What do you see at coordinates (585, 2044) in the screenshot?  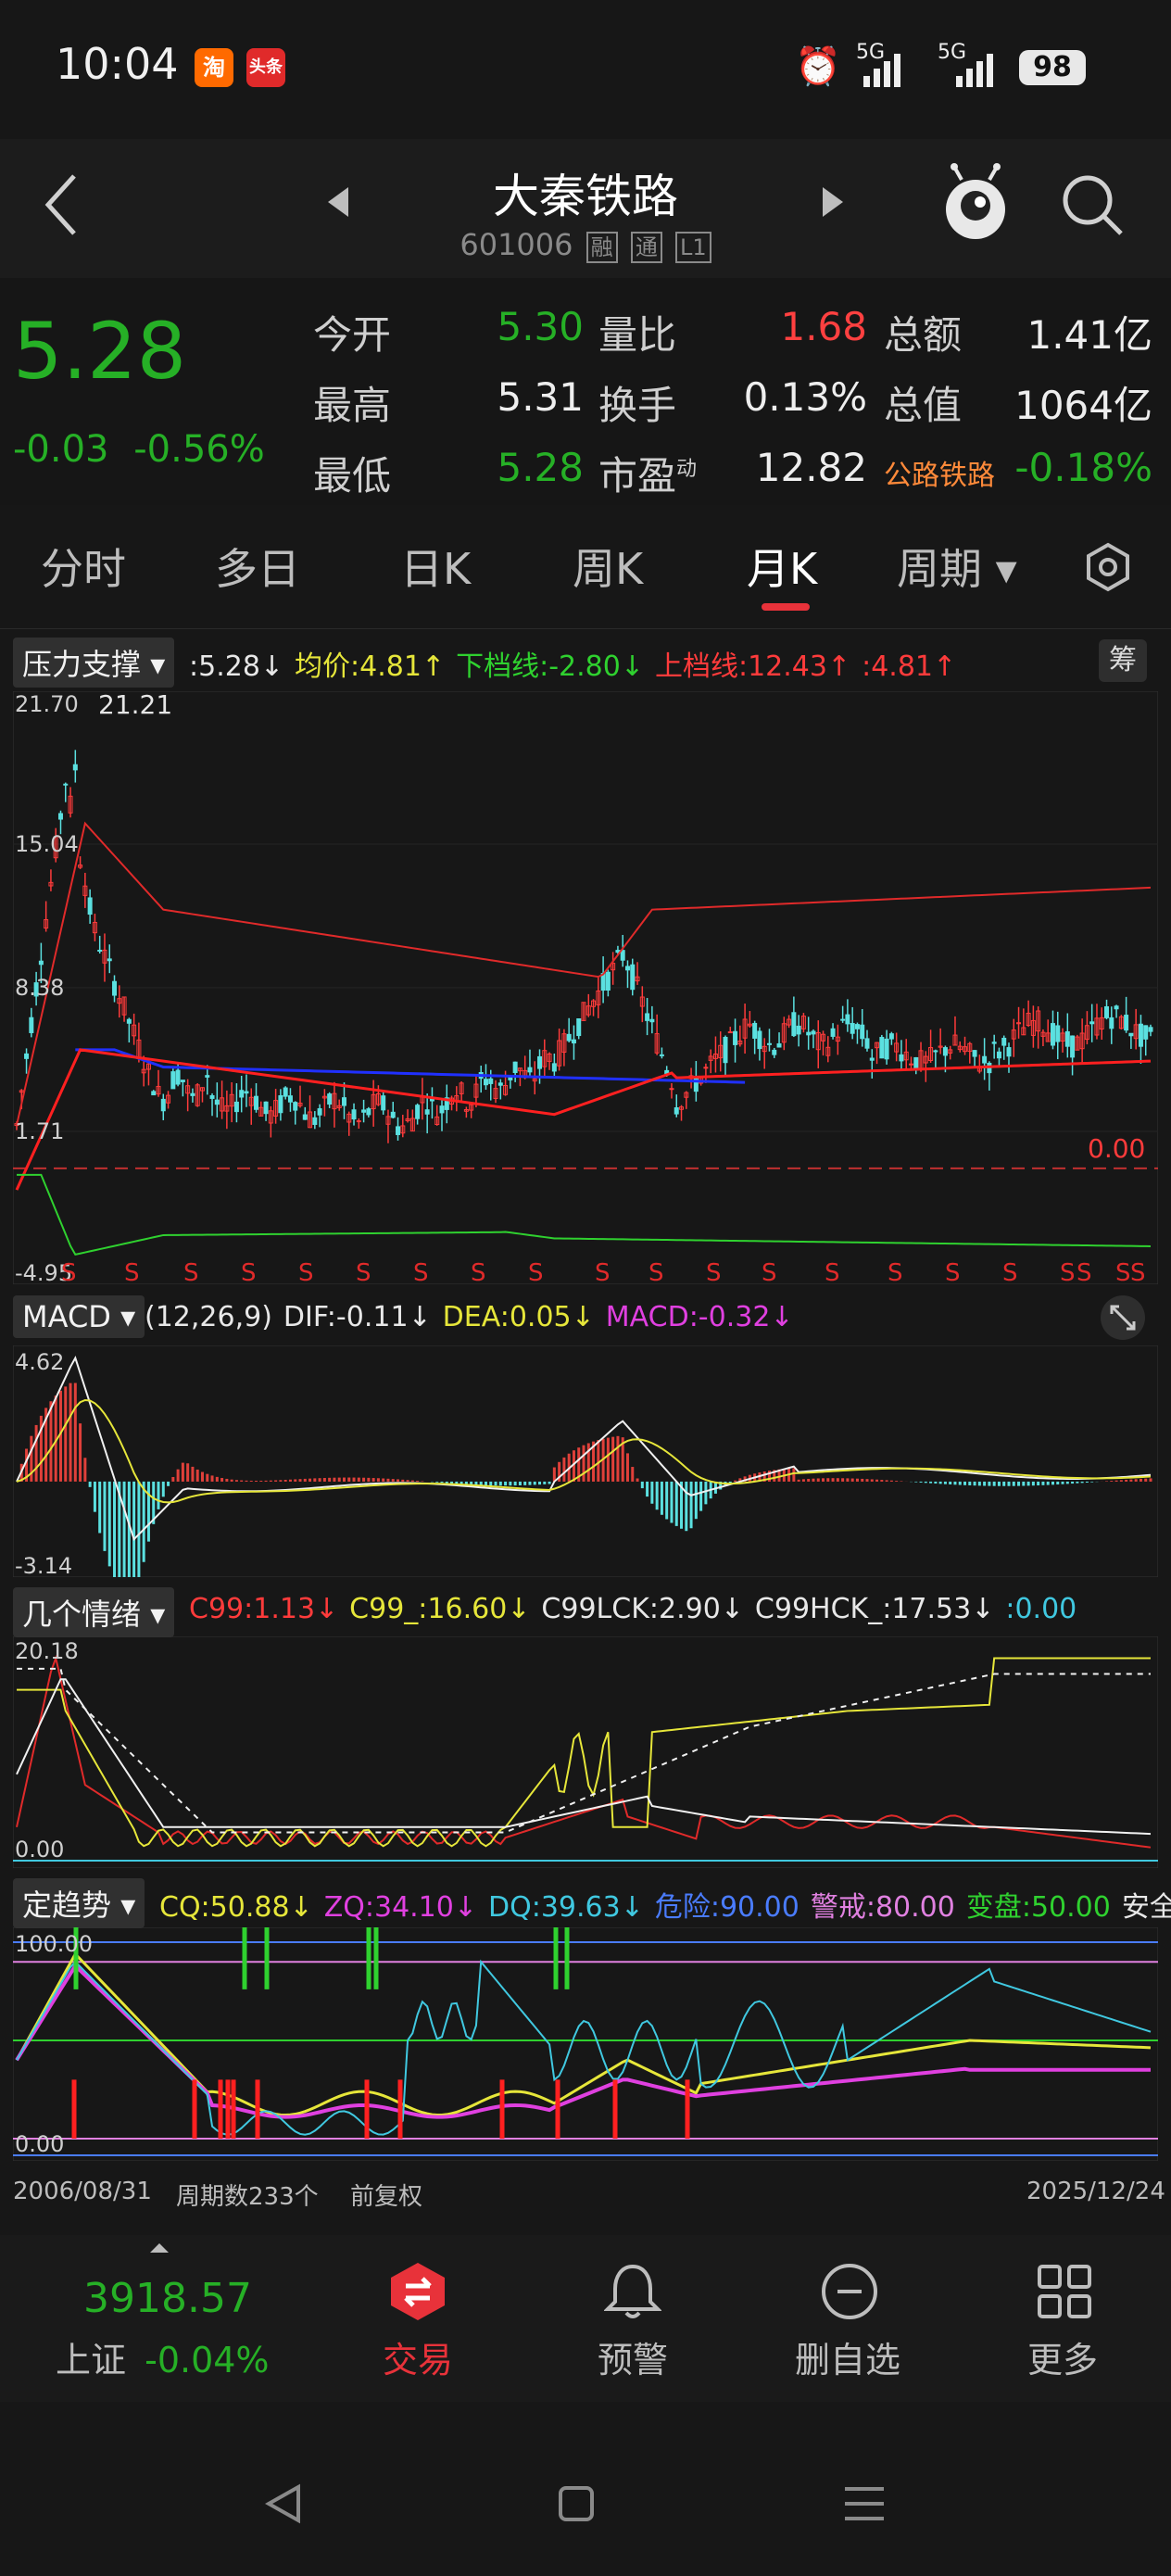 I see `trend-chart: 100.00 0.00` at bounding box center [585, 2044].